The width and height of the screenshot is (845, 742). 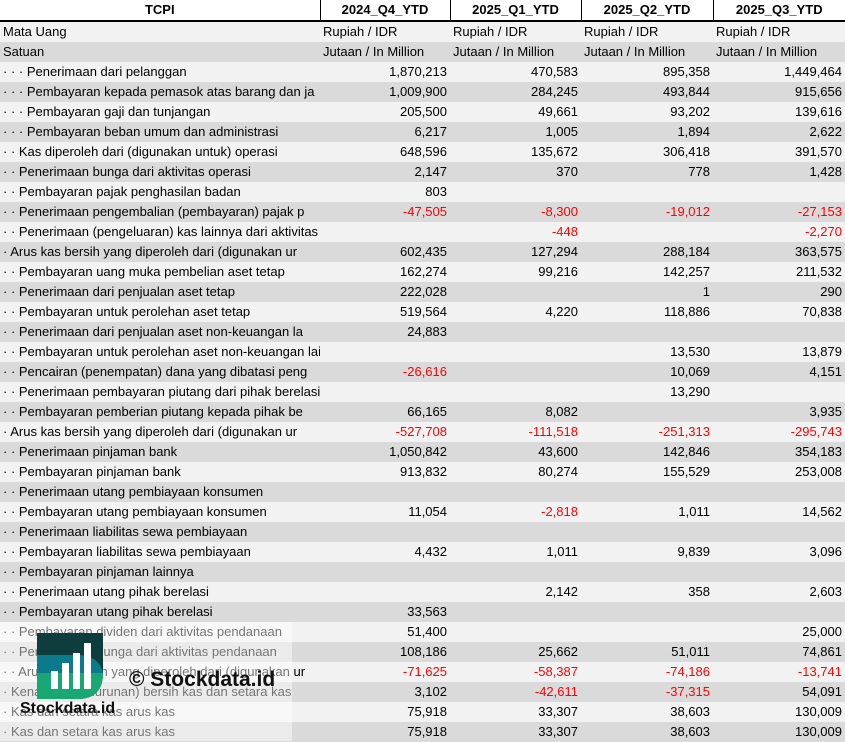 What do you see at coordinates (385, 372) in the screenshot?
I see `value-cell: -26,616` at bounding box center [385, 372].